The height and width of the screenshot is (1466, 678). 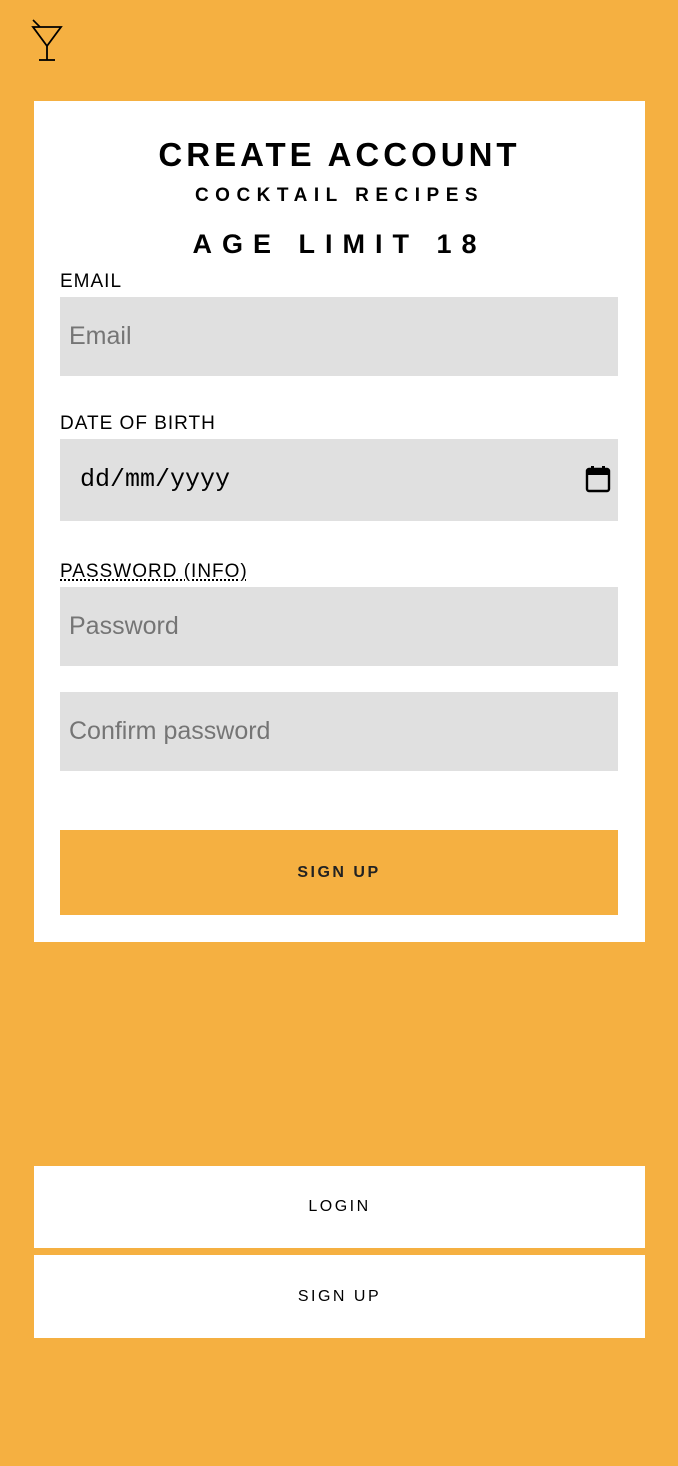 What do you see at coordinates (339, 626) in the screenshot?
I see `password-field` at bounding box center [339, 626].